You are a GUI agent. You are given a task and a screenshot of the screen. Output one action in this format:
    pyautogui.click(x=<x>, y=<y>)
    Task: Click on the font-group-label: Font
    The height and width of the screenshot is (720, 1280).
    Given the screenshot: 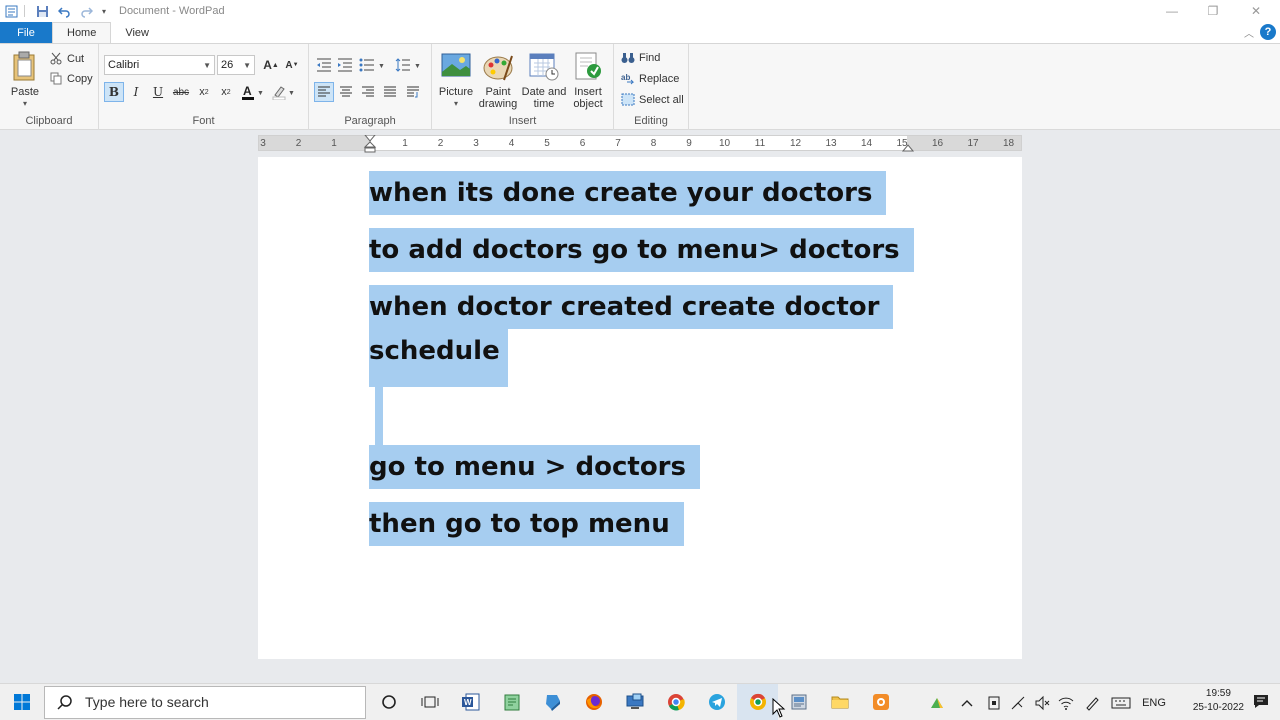 What is the action you would take?
    pyautogui.click(x=203, y=121)
    